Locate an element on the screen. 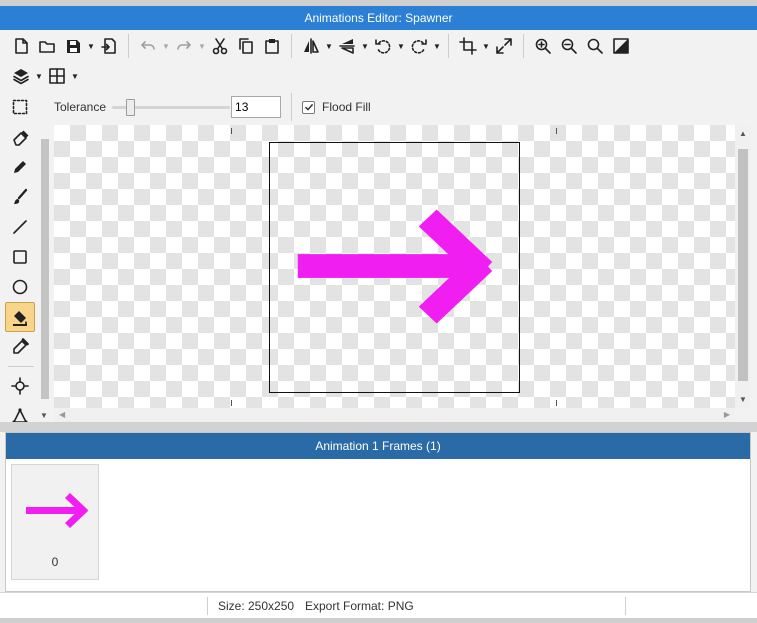  resize-icon is located at coordinates (504, 46).